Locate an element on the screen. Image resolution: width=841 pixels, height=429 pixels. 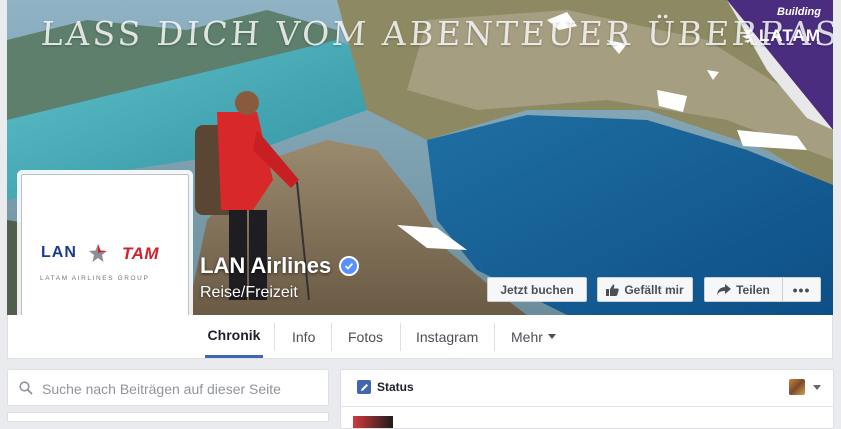
more-options-icon: ••• is located at coordinates (801, 289).